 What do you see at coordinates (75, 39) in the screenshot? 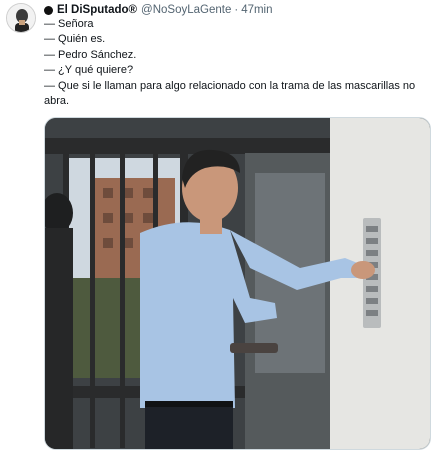
I see `tweet-line: — Quién es.` at bounding box center [75, 39].